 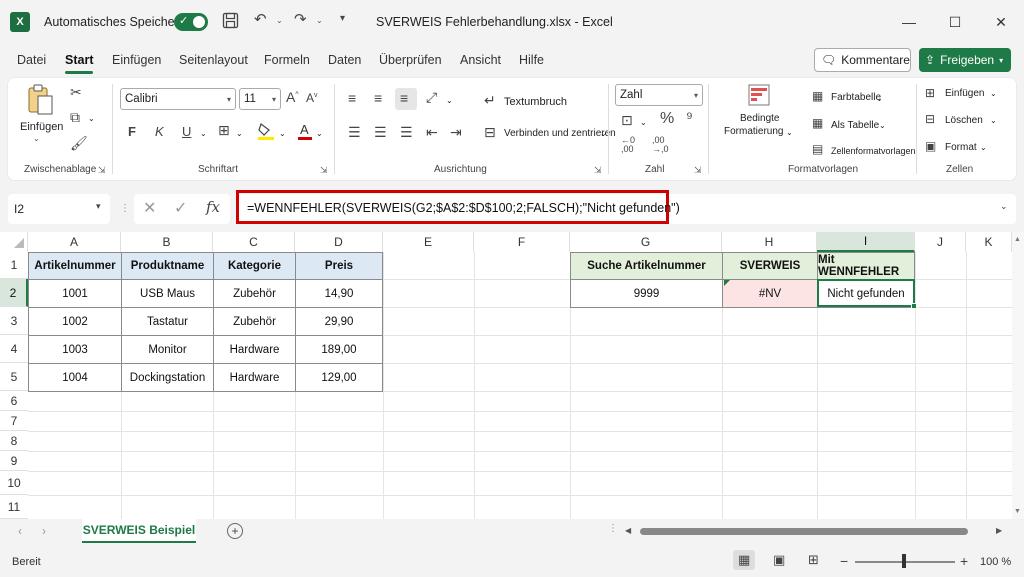 I want to click on align-top-icon: ≡, so click(x=352, y=98).